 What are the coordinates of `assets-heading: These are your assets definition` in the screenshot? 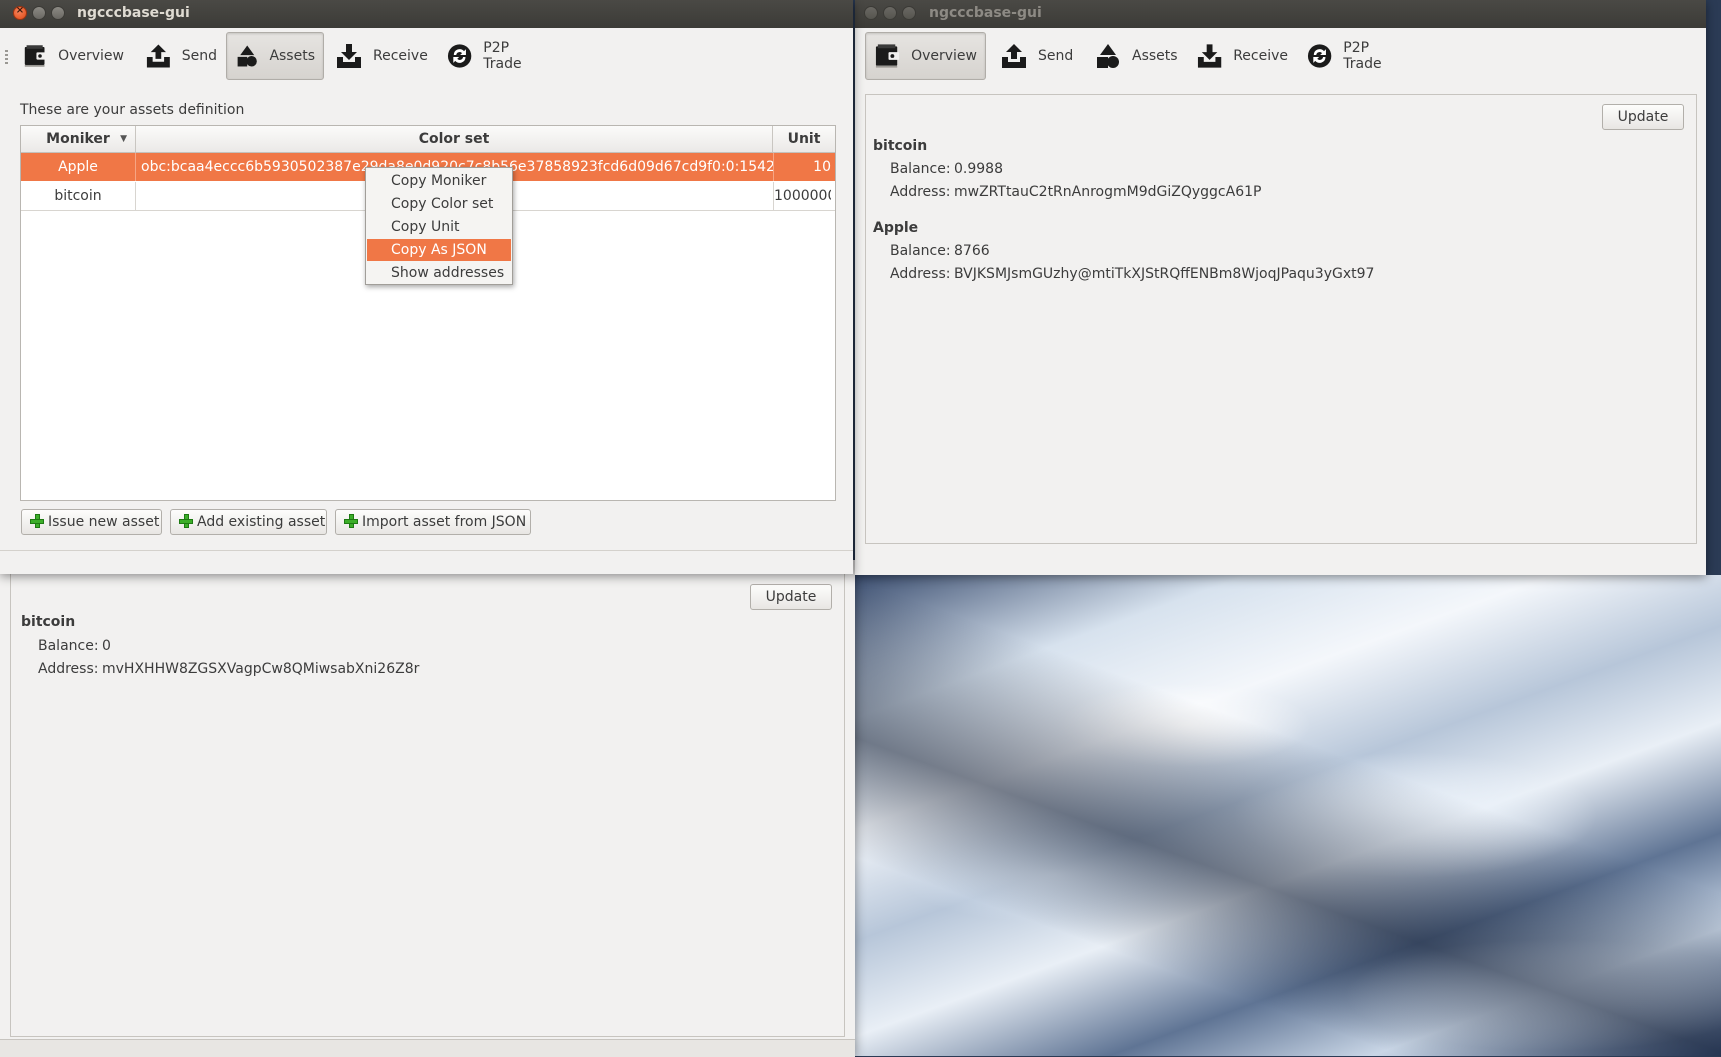 It's located at (132, 110).